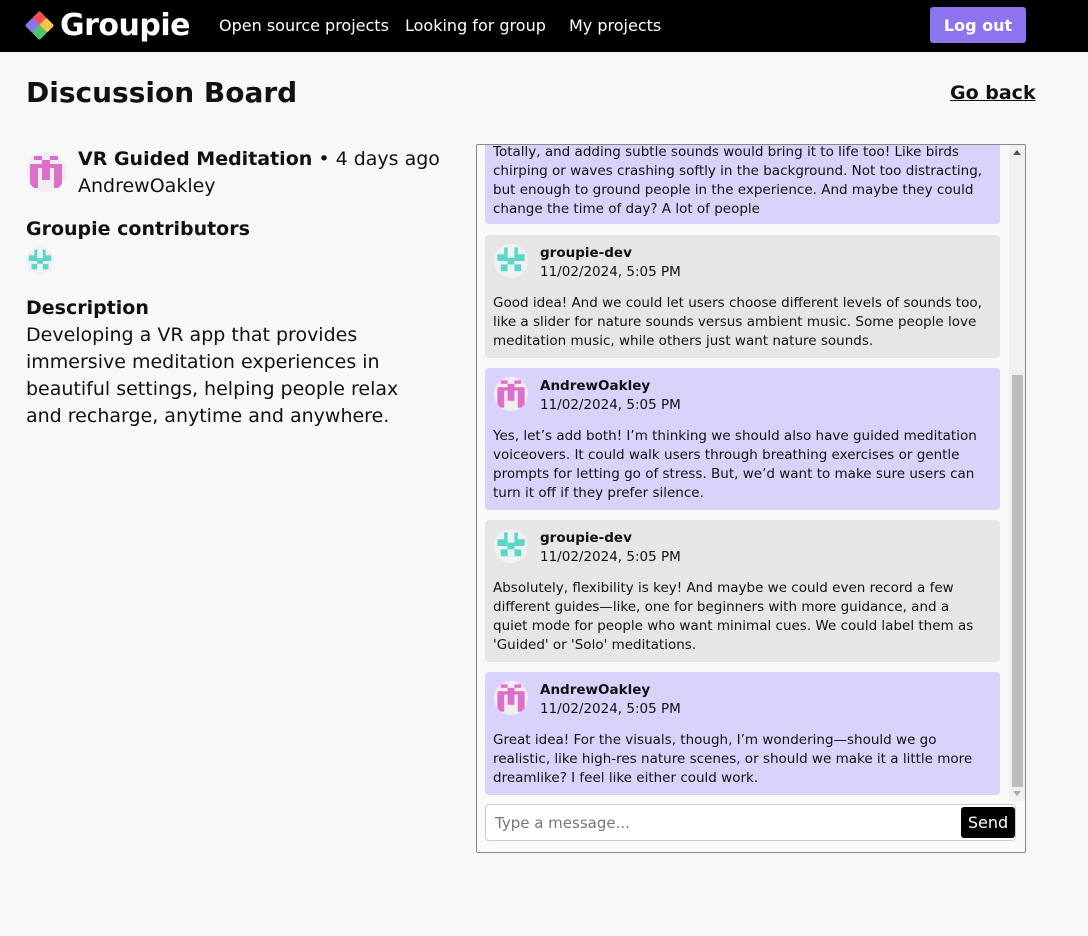  I want to click on project-name: VR Guided Meditation, so click(195, 159).